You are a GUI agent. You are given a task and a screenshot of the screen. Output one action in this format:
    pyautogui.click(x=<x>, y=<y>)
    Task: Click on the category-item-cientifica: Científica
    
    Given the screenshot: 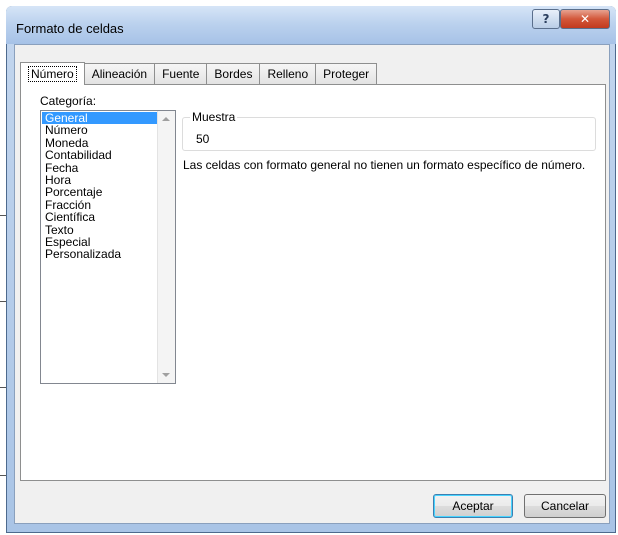 What is the action you would take?
    pyautogui.click(x=100, y=217)
    